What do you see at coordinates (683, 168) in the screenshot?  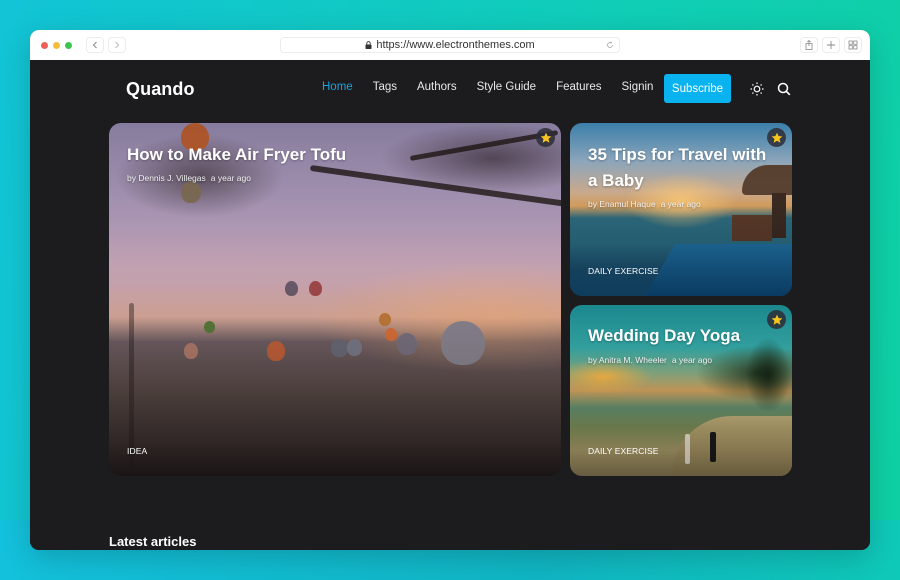 I see `post-title: 35 Tips for Travel with a Baby` at bounding box center [683, 168].